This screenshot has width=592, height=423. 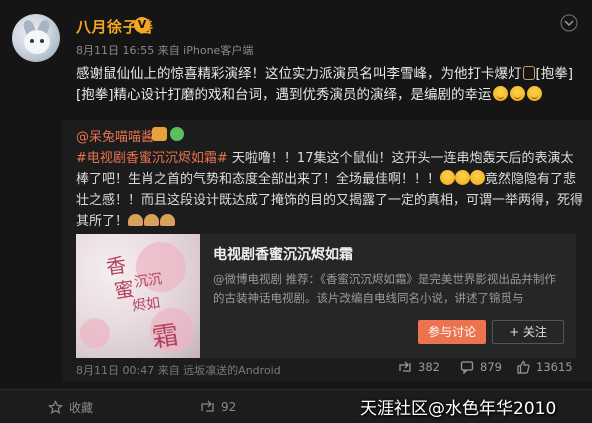 I want to click on repost-user-link: @呆兔喵喵酱, so click(x=115, y=135).